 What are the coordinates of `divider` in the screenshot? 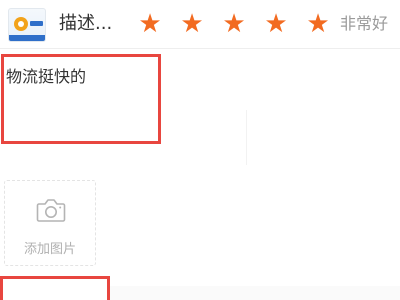 It's located at (200, 48).